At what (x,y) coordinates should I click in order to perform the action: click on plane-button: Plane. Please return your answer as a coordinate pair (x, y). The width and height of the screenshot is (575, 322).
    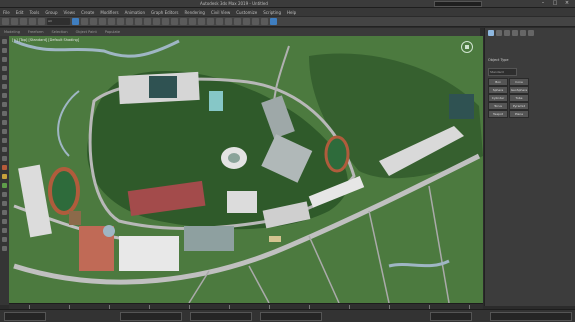
    Looking at the image, I should click on (519, 114).